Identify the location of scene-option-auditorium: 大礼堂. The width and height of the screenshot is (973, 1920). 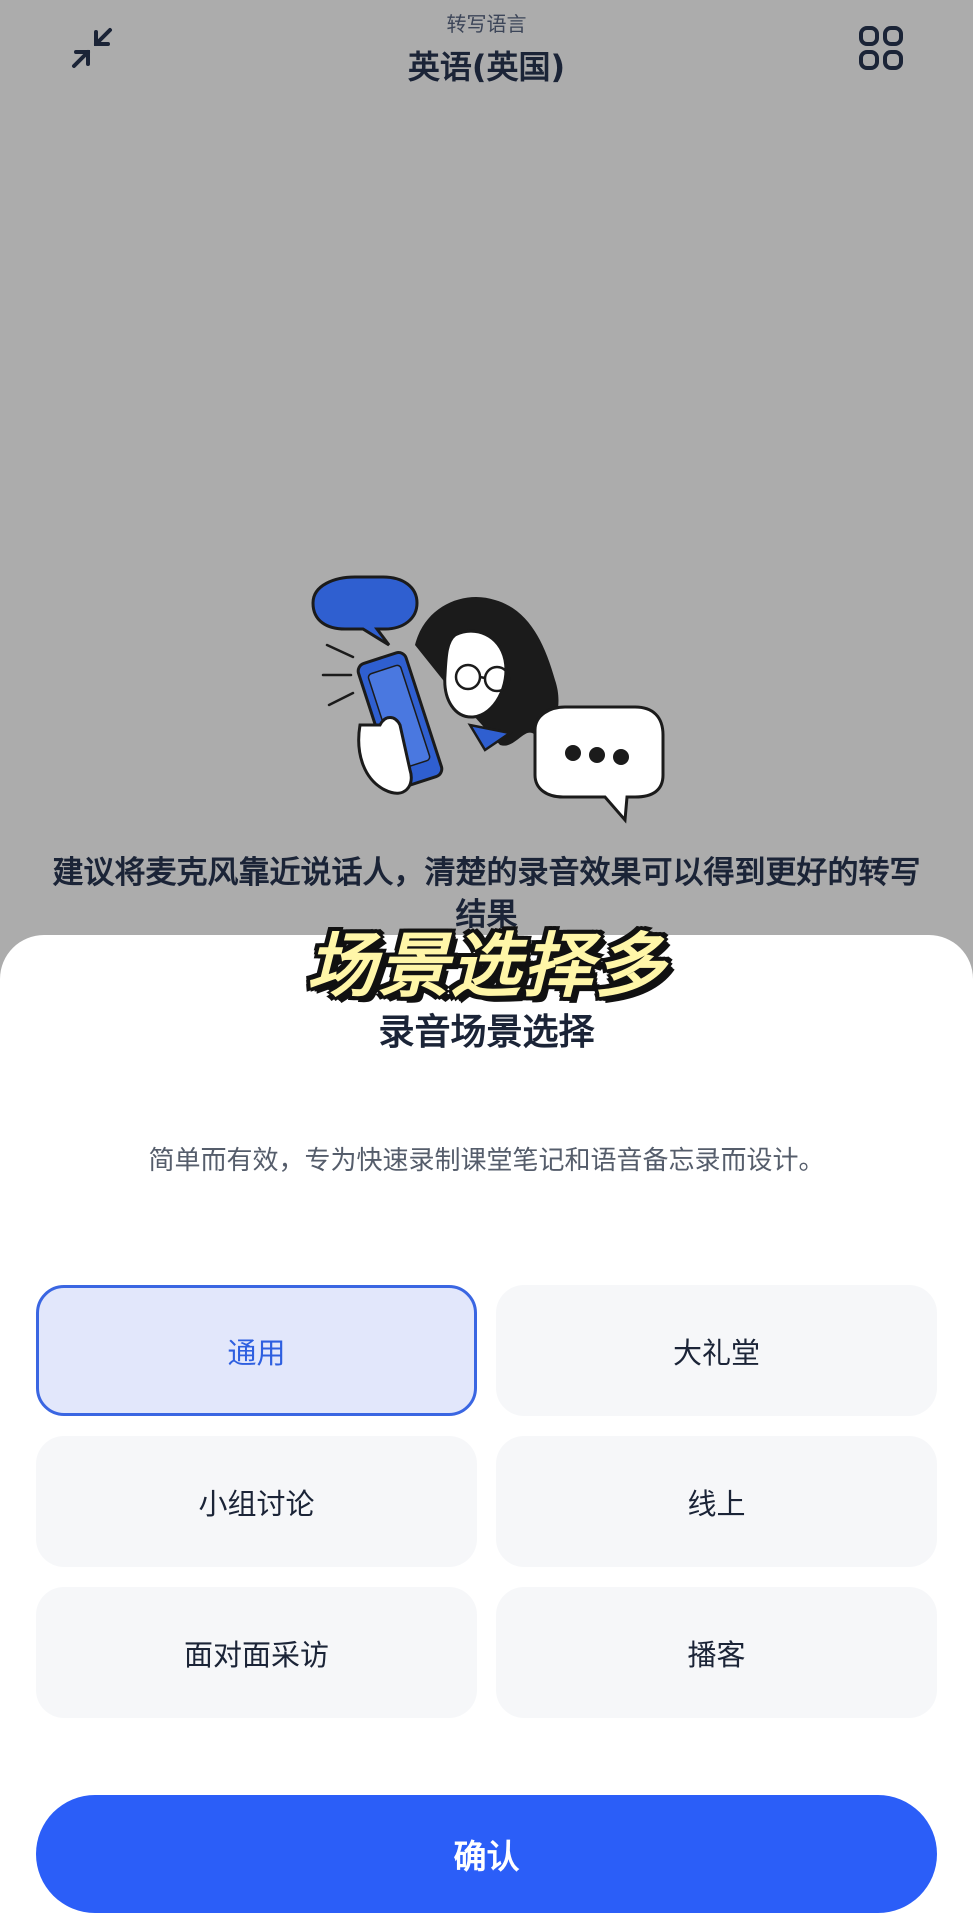
(716, 1350).